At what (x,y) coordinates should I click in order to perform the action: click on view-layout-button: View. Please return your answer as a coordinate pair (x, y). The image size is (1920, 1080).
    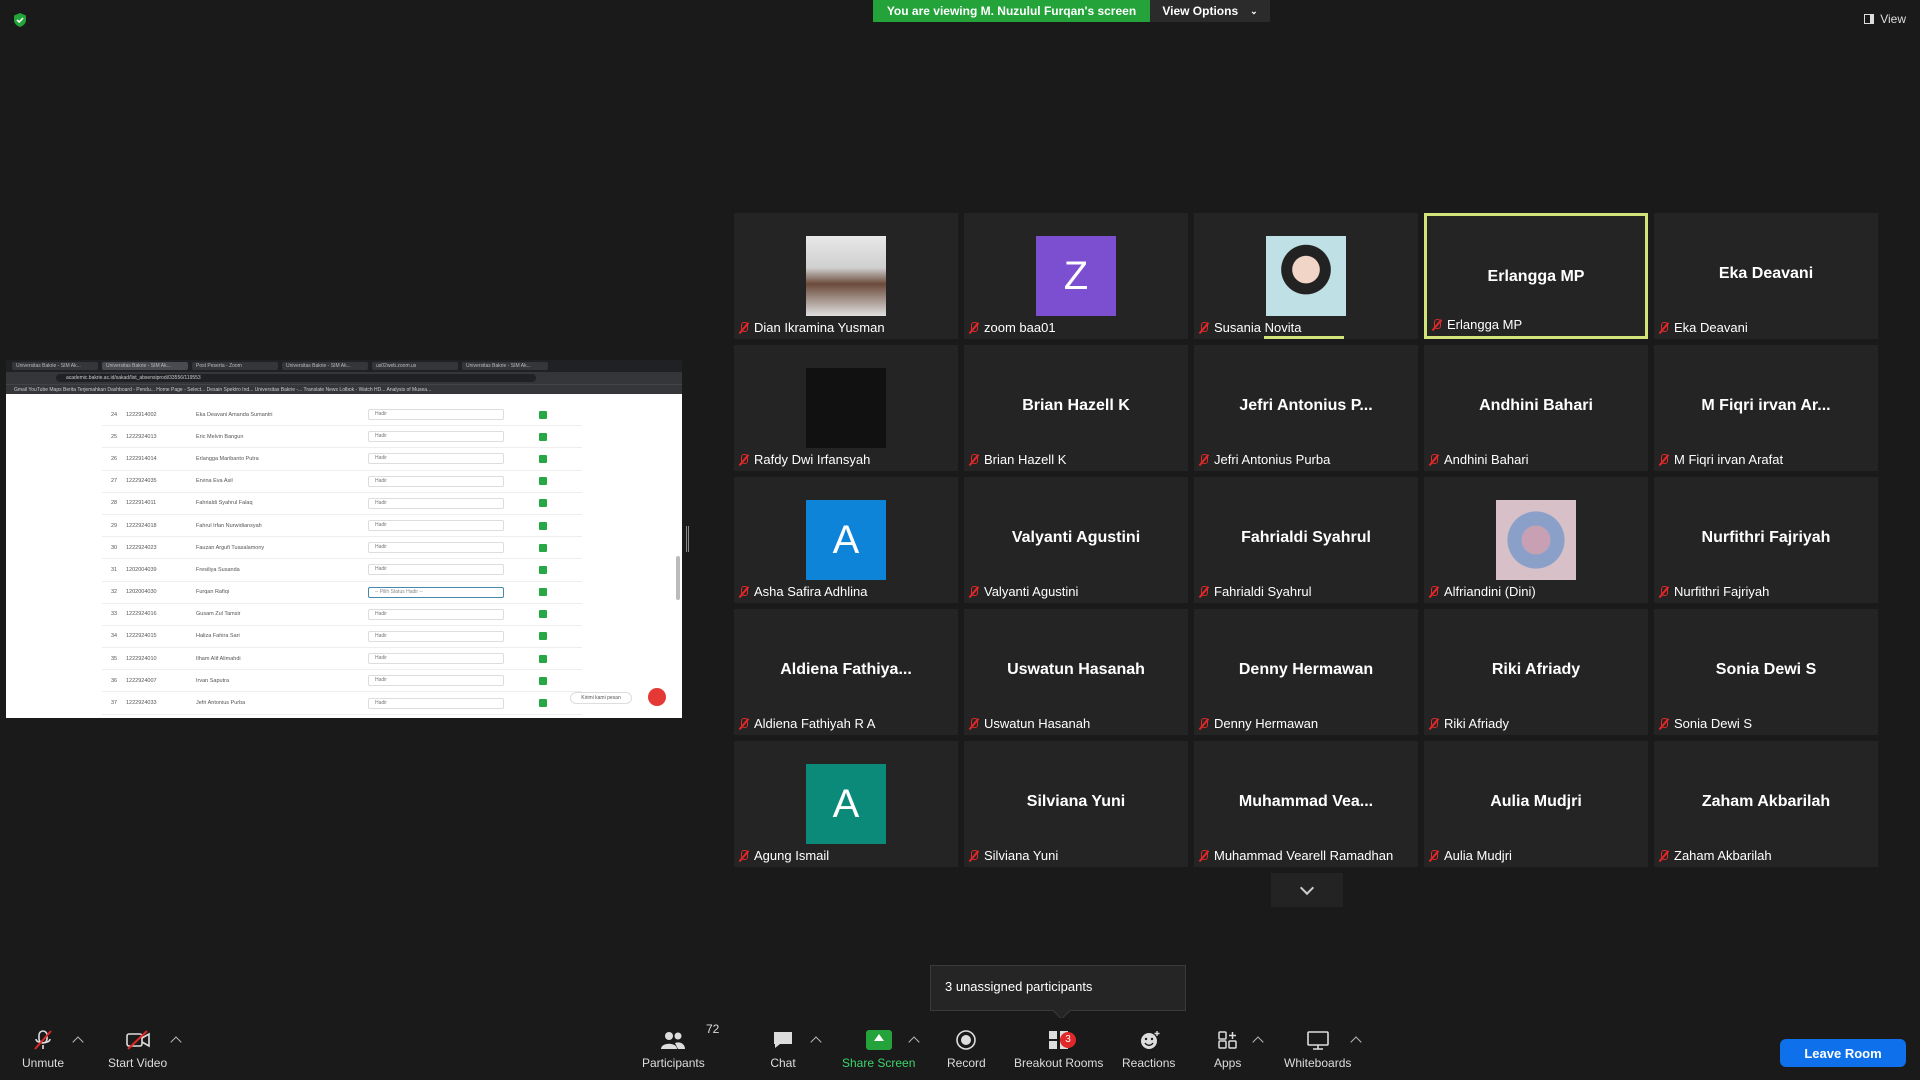
    Looking at the image, I should click on (1885, 19).